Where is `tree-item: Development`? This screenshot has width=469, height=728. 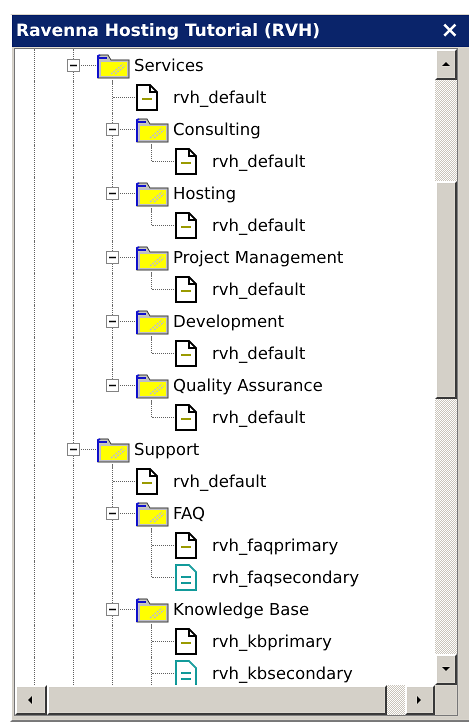
tree-item: Development is located at coordinates (227, 321).